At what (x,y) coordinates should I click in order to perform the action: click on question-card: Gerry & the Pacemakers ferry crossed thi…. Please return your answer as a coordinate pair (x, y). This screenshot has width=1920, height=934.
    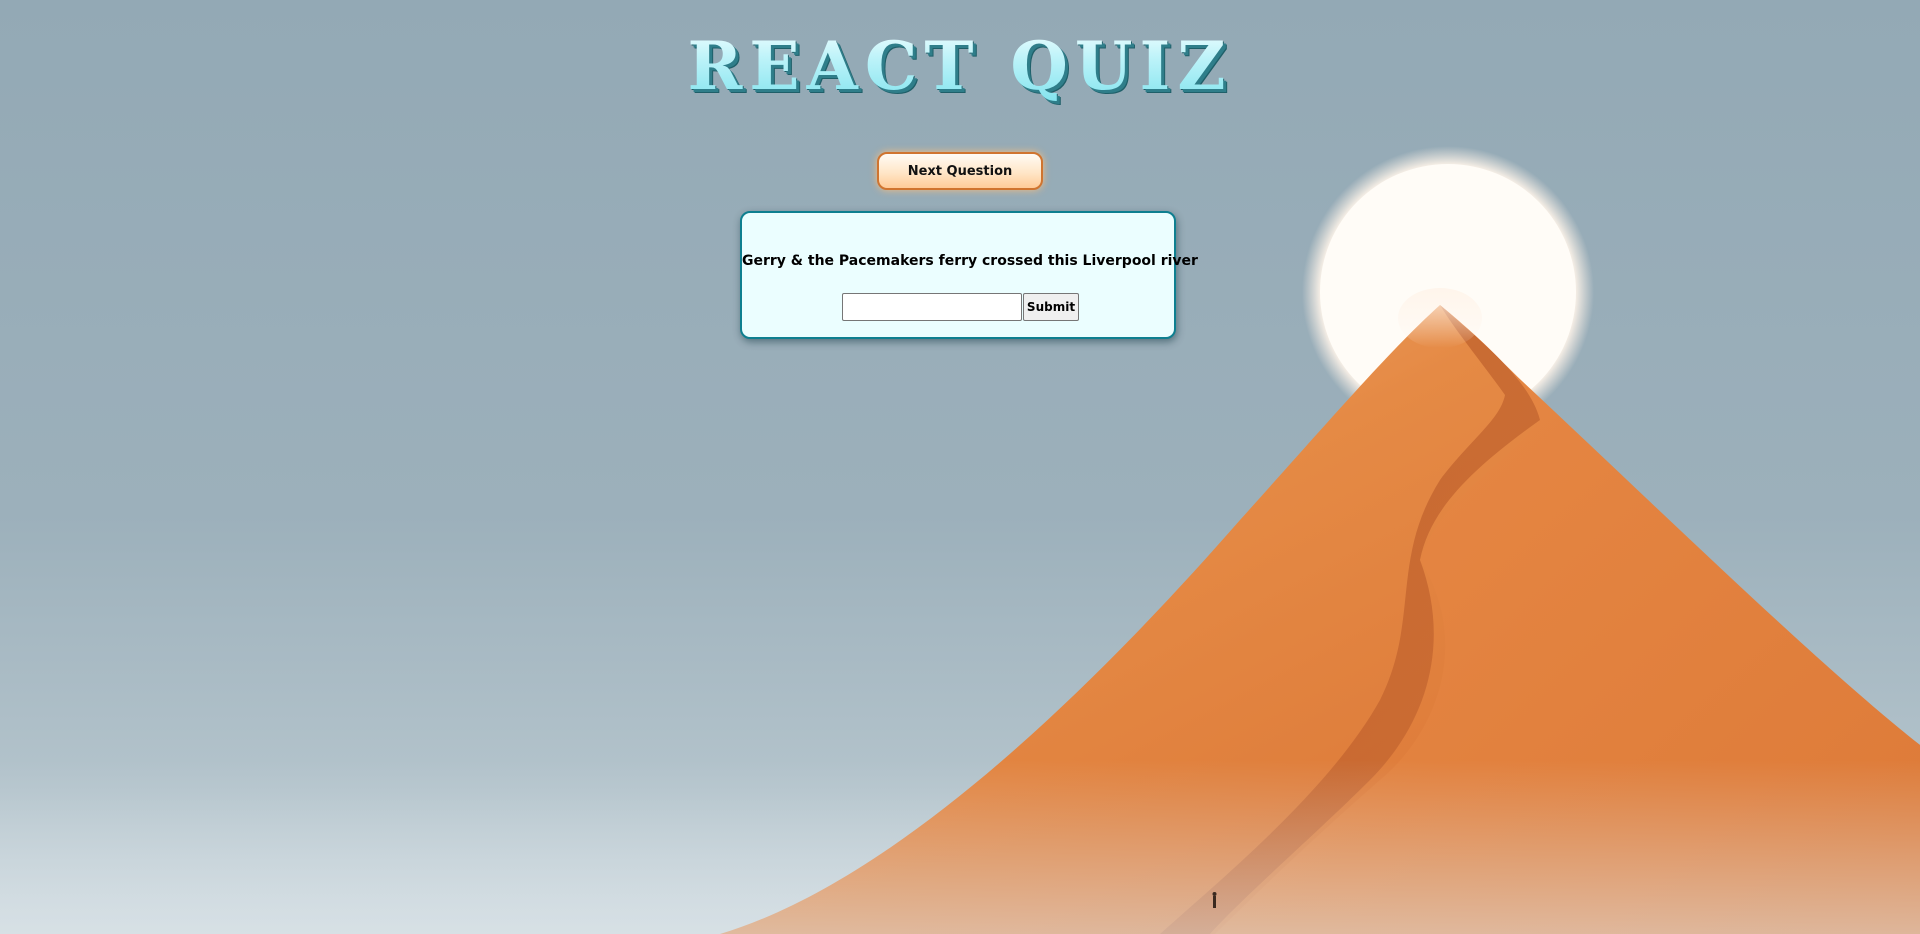
    Looking at the image, I should click on (969, 275).